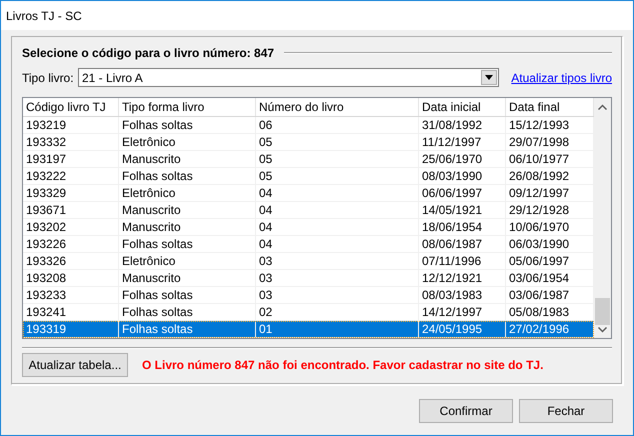 This screenshot has width=634, height=436. I want to click on table-row: 193208 Manuscrito 03 12/12/1921 03/06/1954, so click(308, 278).